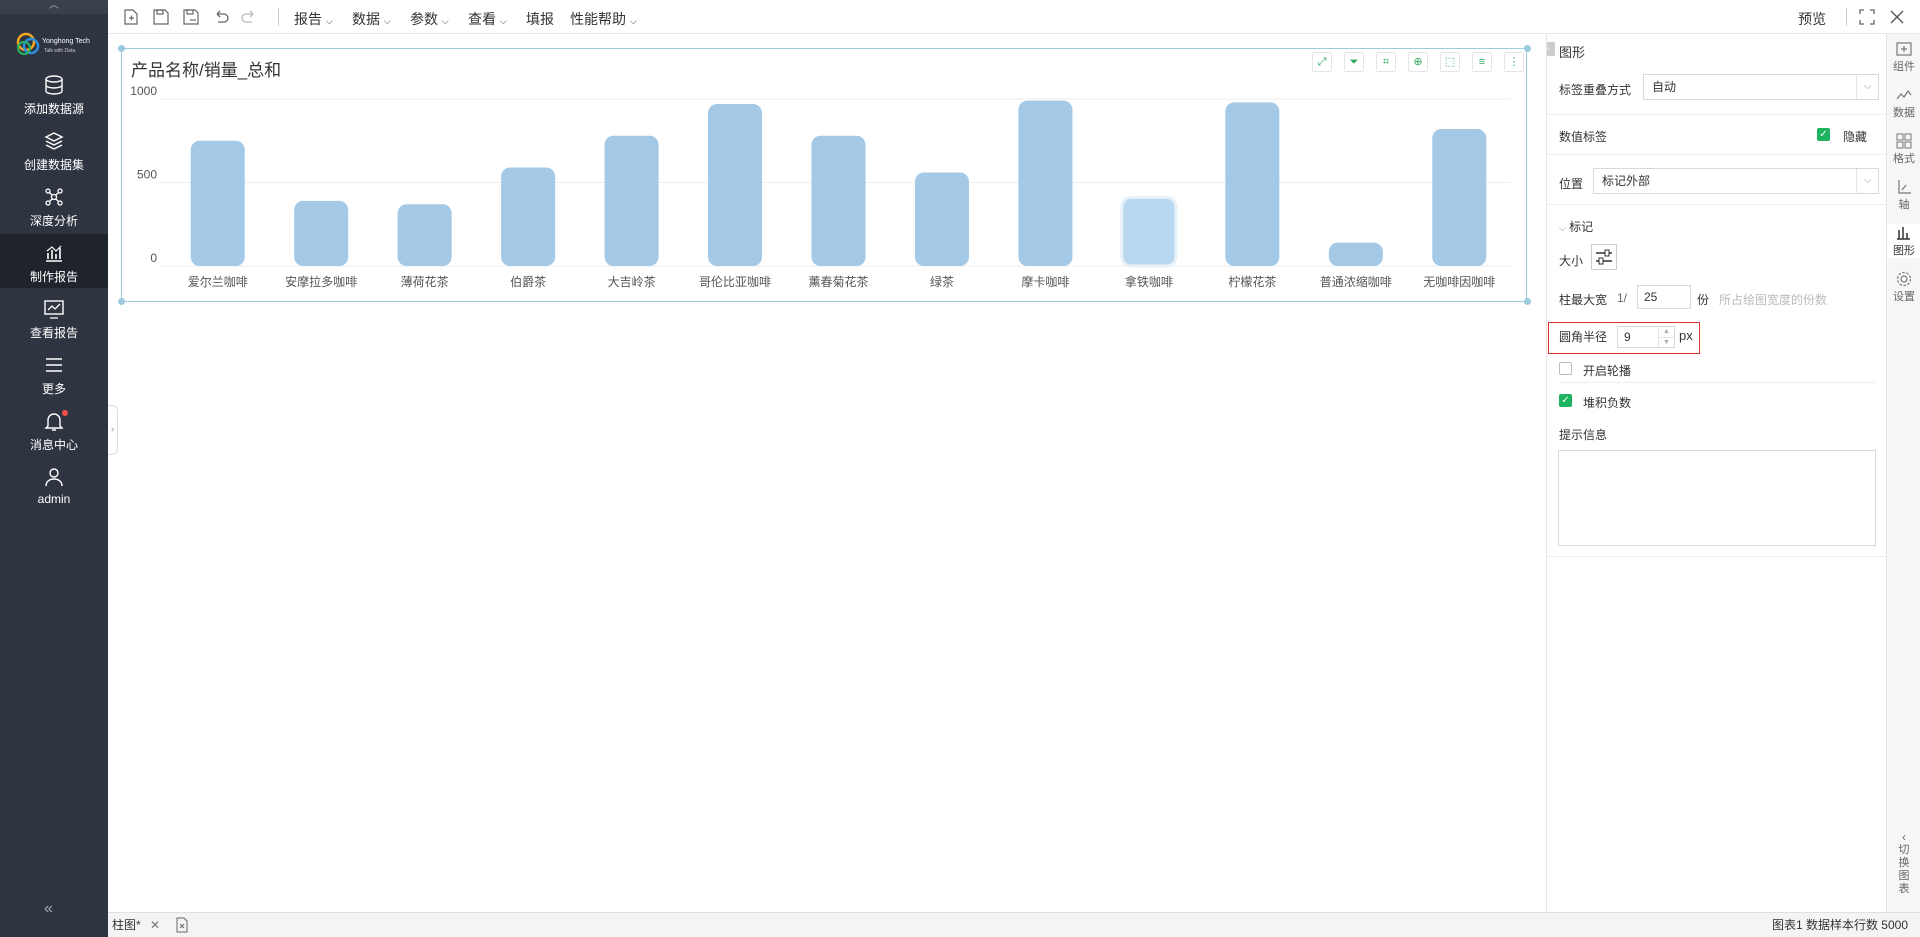 This screenshot has width=1920, height=937. Describe the element at coordinates (54, 261) in the screenshot. I see `nav-make-report: 制作报告` at that location.